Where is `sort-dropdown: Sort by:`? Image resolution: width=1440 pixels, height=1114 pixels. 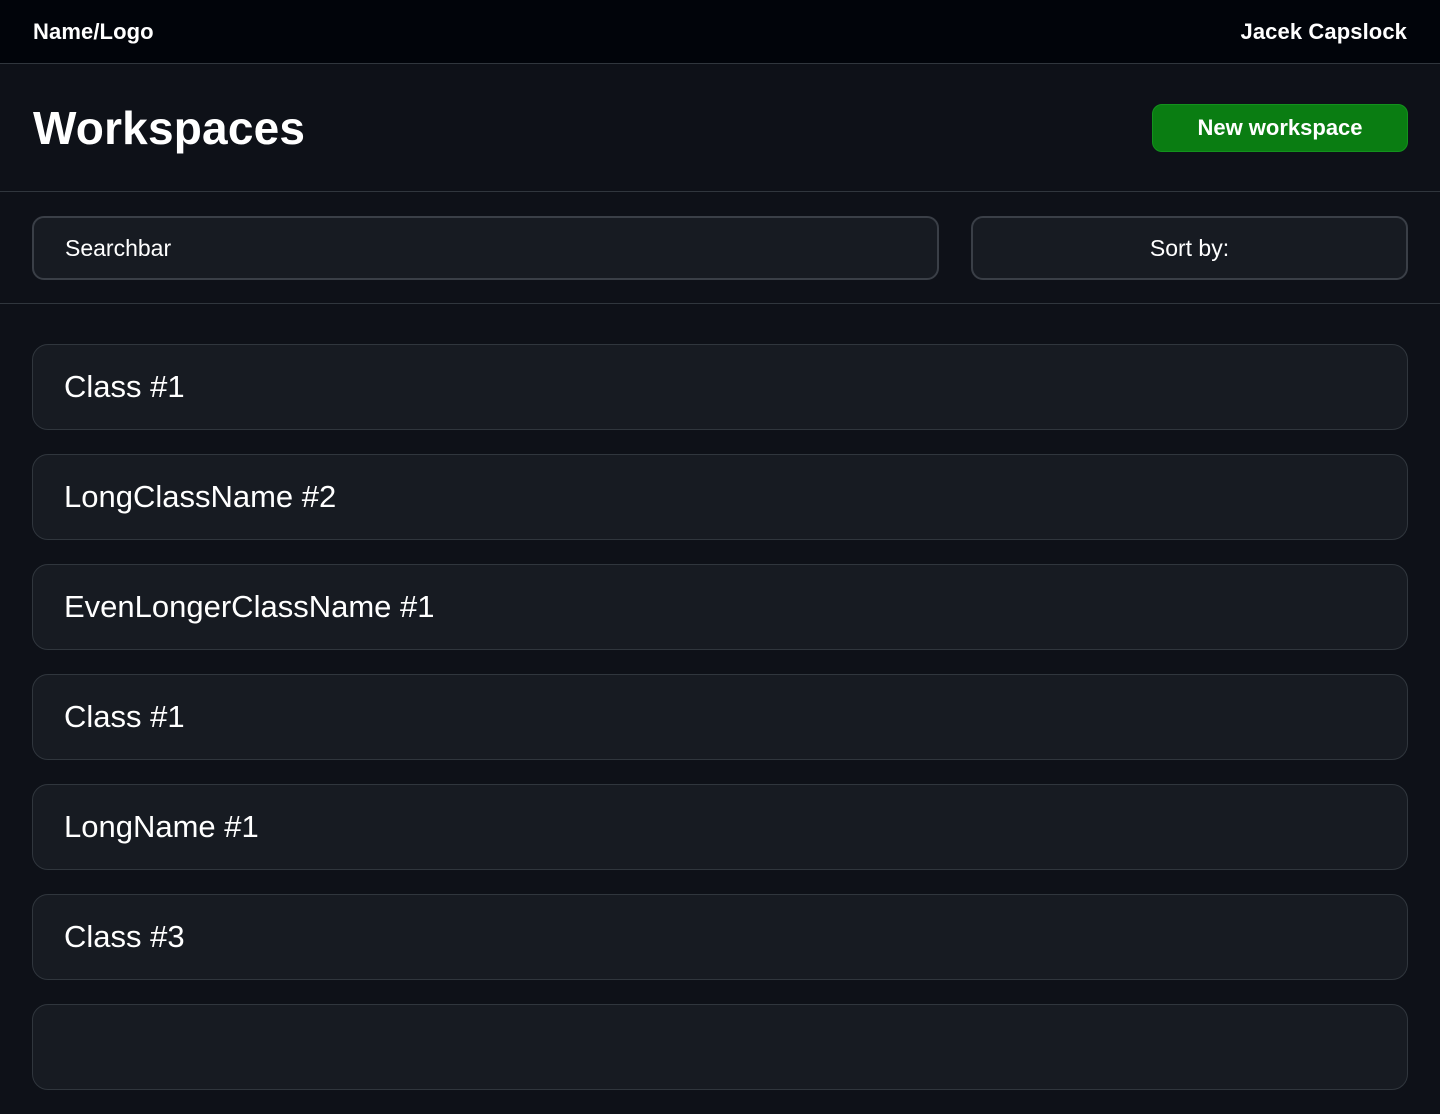 sort-dropdown: Sort by: is located at coordinates (1189, 248).